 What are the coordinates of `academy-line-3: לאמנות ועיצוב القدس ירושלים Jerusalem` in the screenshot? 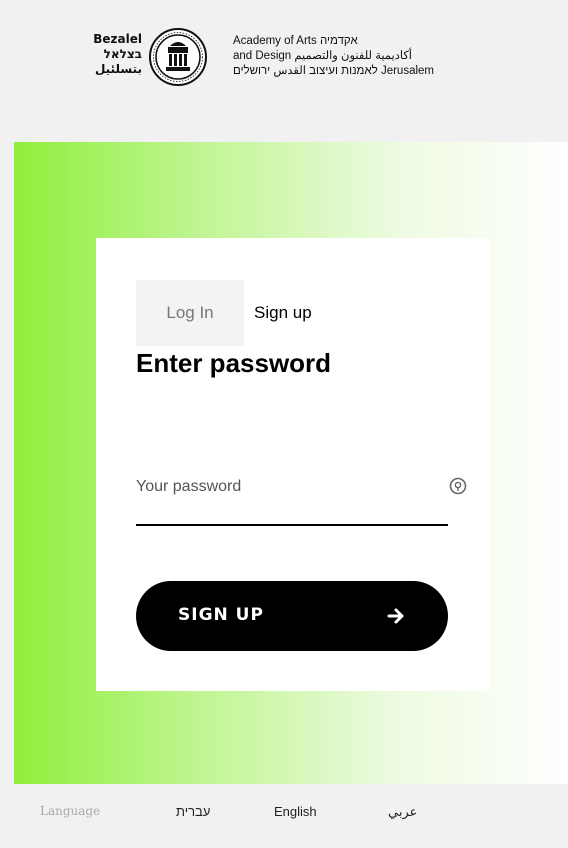 It's located at (334, 71).